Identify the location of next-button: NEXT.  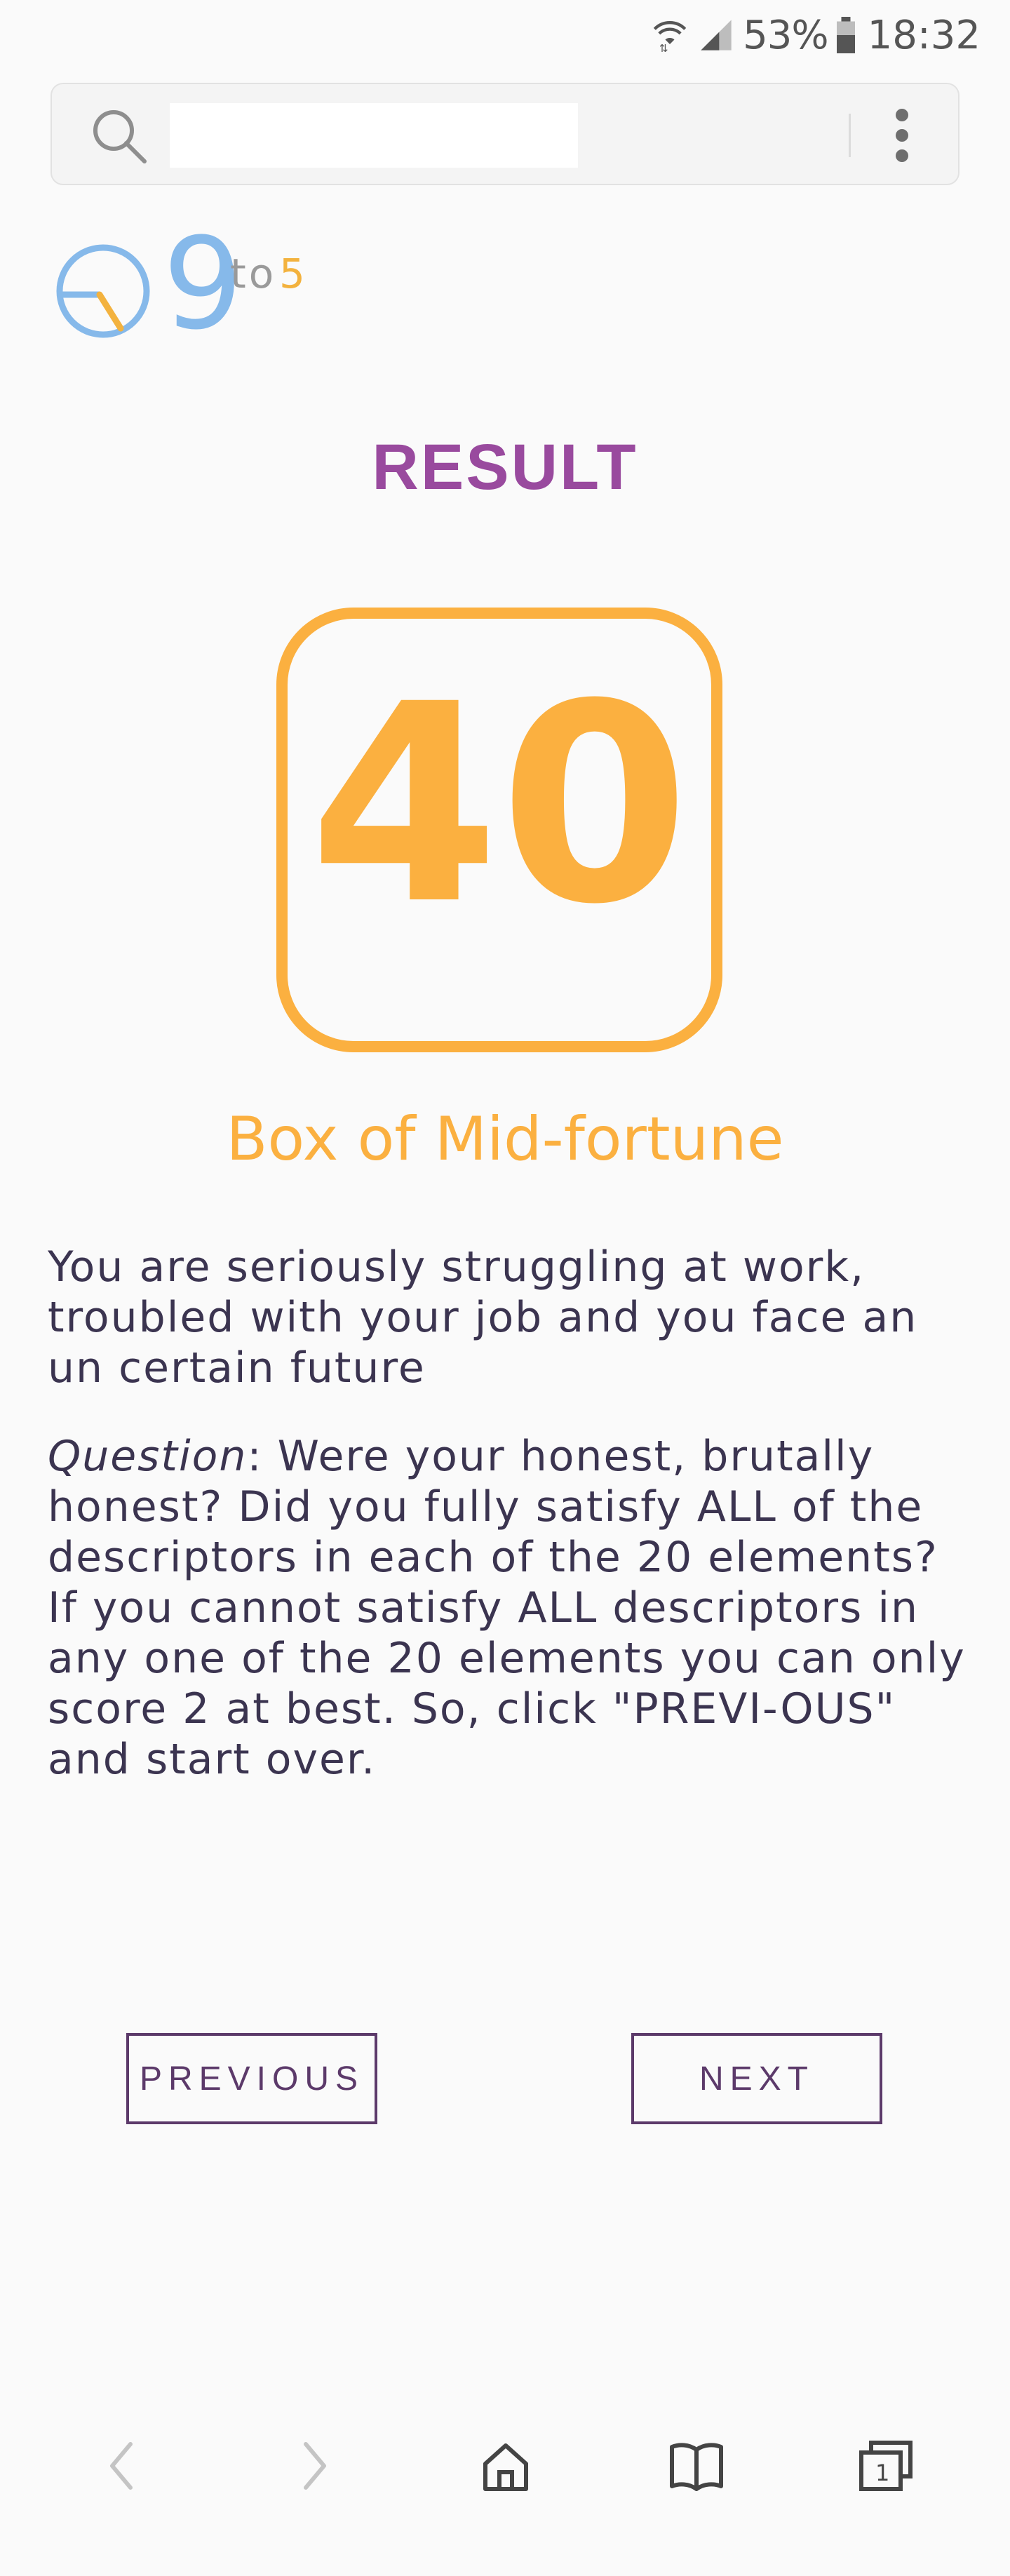
(756, 2078).